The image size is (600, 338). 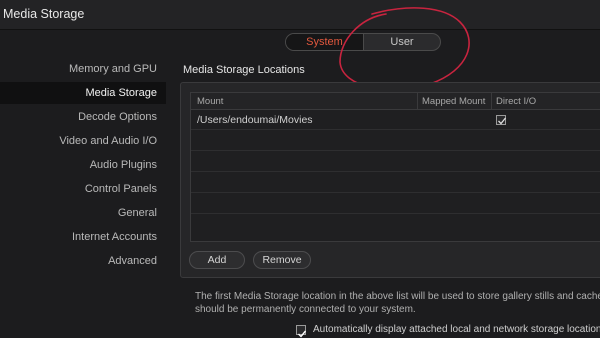 What do you see at coordinates (44, 14) in the screenshot?
I see `window-title: Media Storage` at bounding box center [44, 14].